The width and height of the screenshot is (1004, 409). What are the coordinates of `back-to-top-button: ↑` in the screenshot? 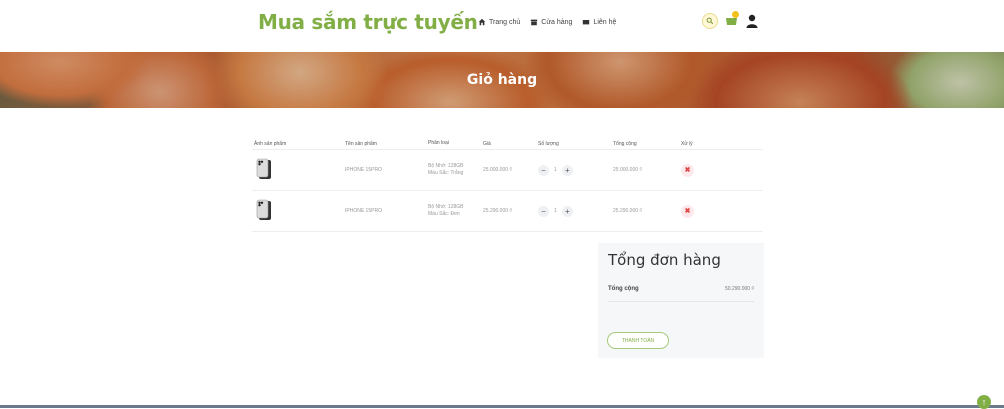 It's located at (984, 402).